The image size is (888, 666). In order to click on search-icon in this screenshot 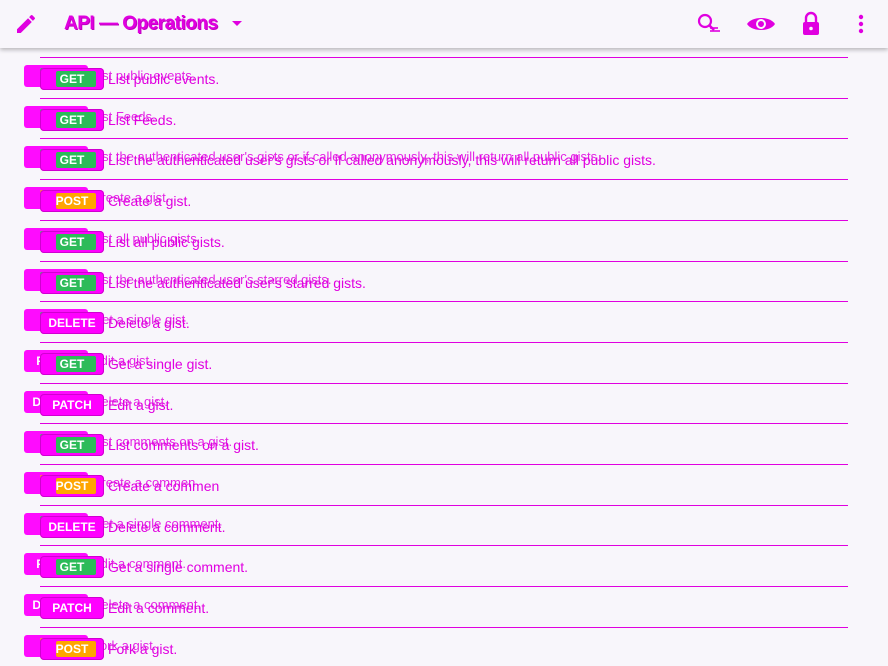, I will do `click(709, 24)`.